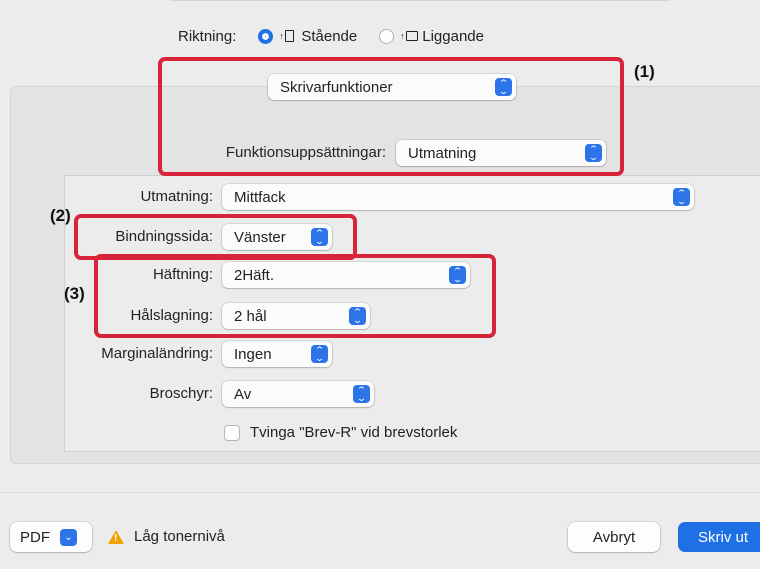  What do you see at coordinates (387, 36) in the screenshot?
I see `landscape-radio` at bounding box center [387, 36].